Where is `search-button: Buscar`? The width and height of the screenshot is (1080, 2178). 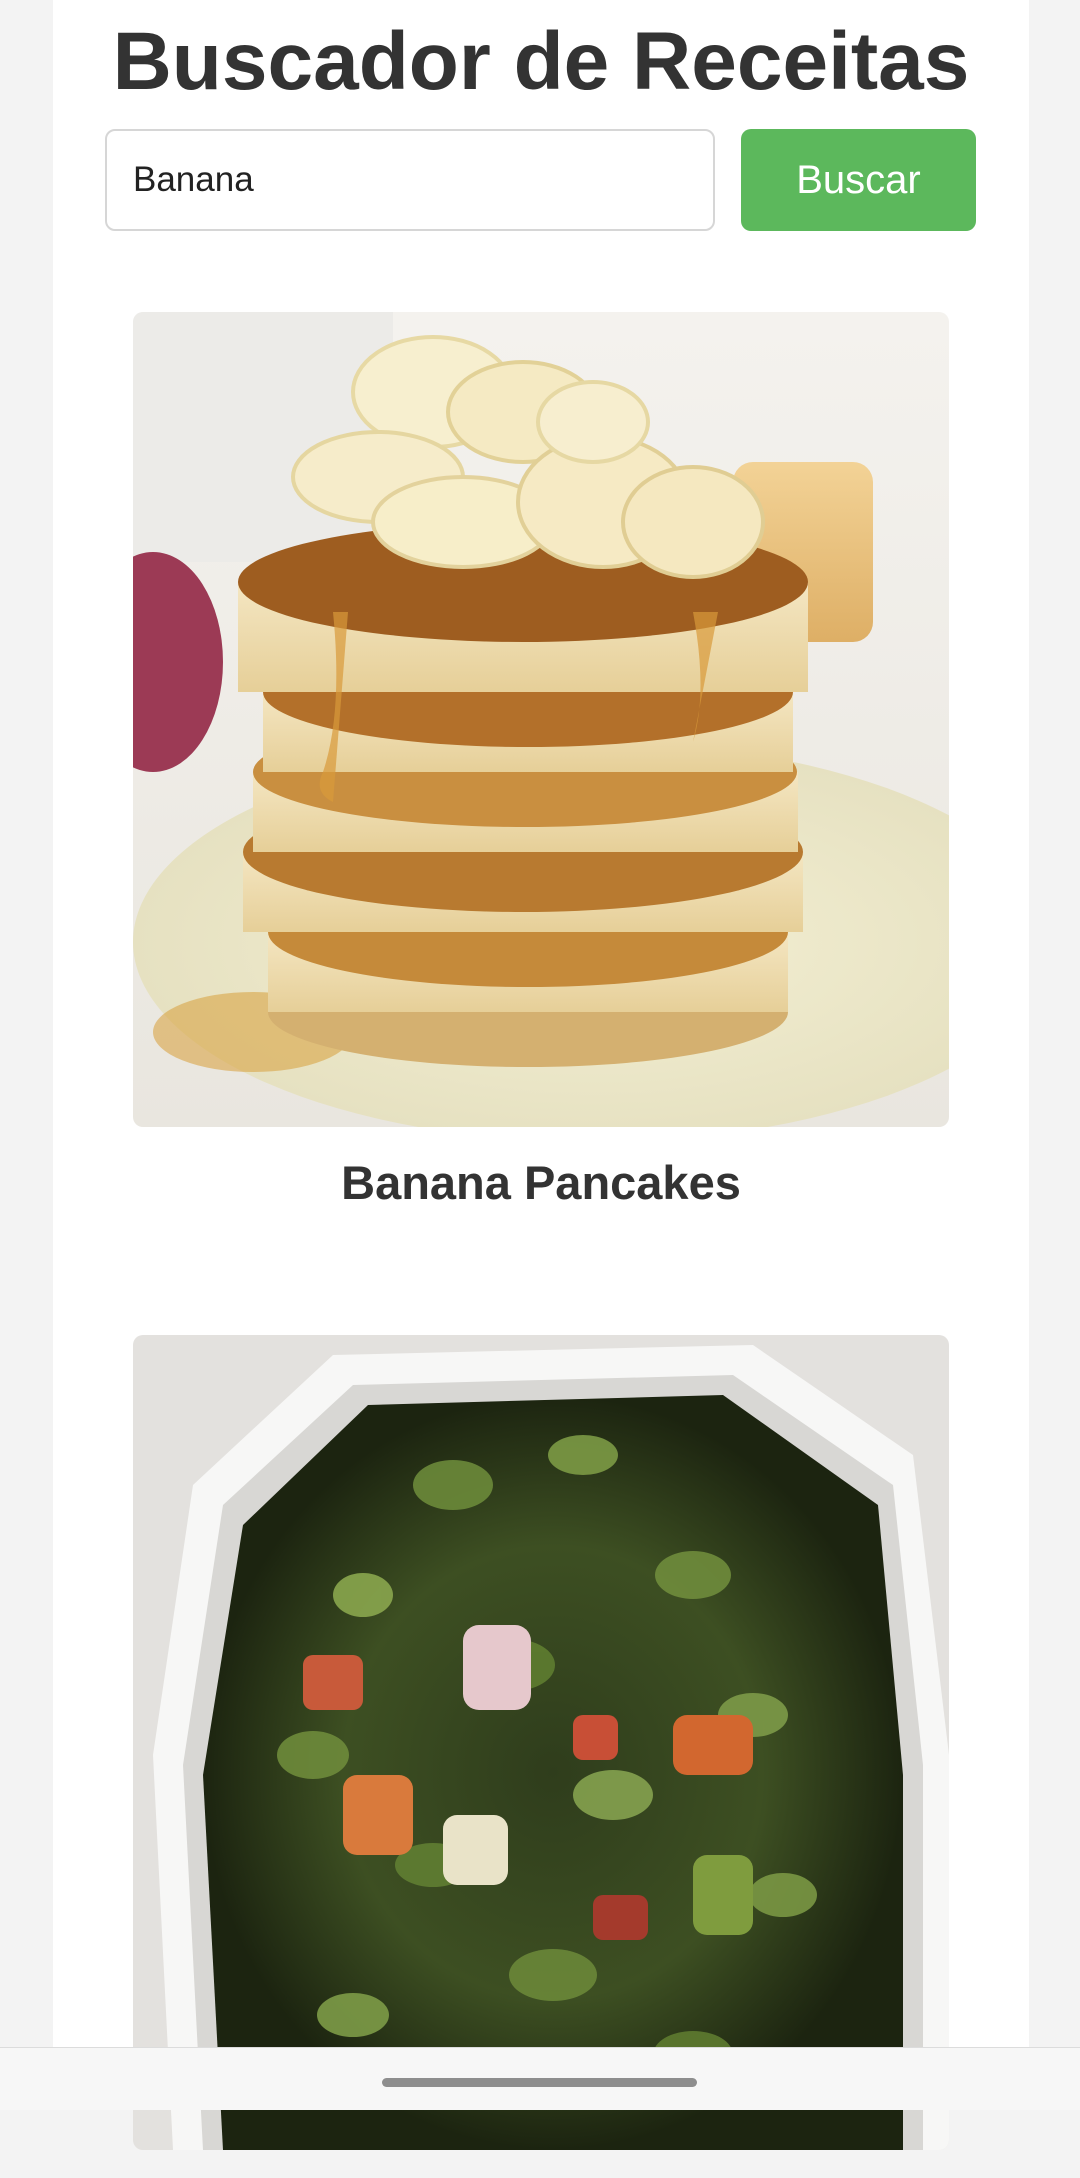
search-button: Buscar is located at coordinates (858, 180).